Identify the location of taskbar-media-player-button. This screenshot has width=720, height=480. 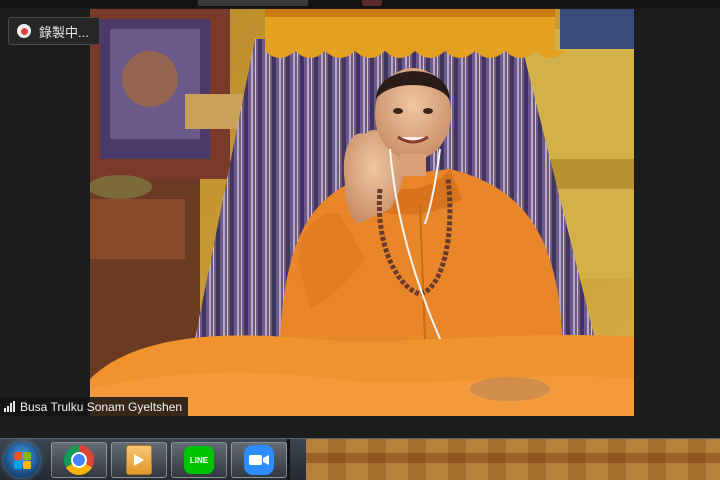
(139, 460).